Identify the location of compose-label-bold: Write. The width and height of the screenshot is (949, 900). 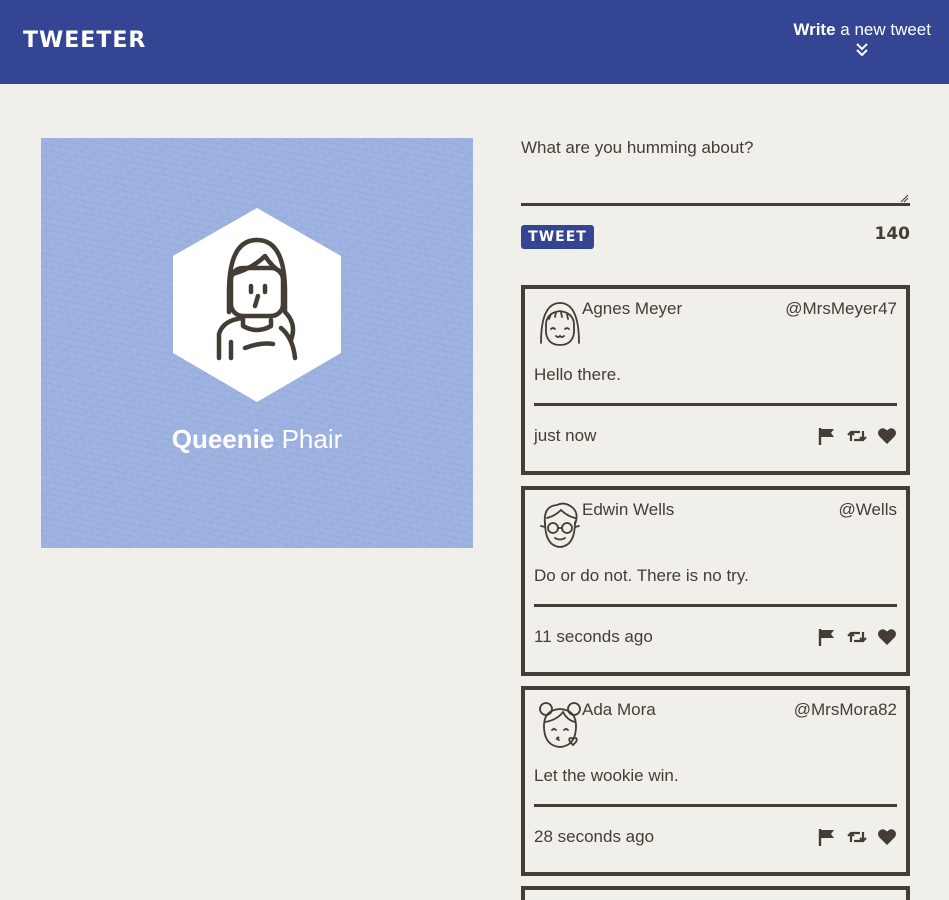
(814, 29).